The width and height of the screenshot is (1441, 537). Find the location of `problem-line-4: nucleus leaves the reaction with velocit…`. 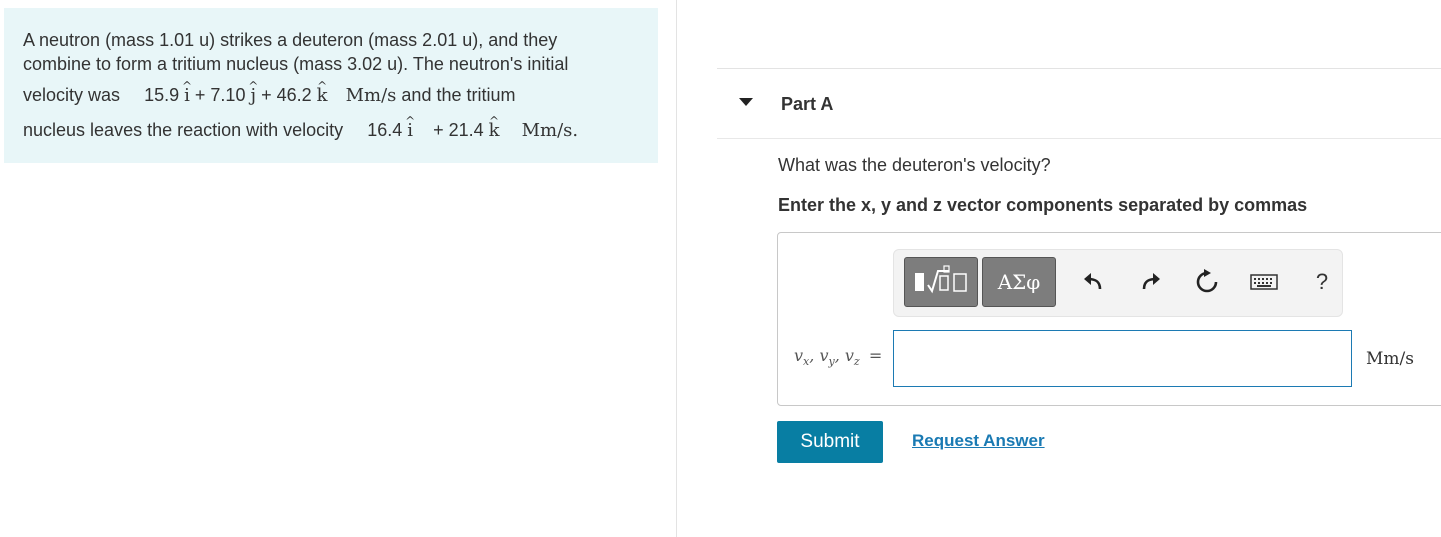

problem-line-4: nucleus leaves the reaction with velocit… is located at coordinates (340, 130).